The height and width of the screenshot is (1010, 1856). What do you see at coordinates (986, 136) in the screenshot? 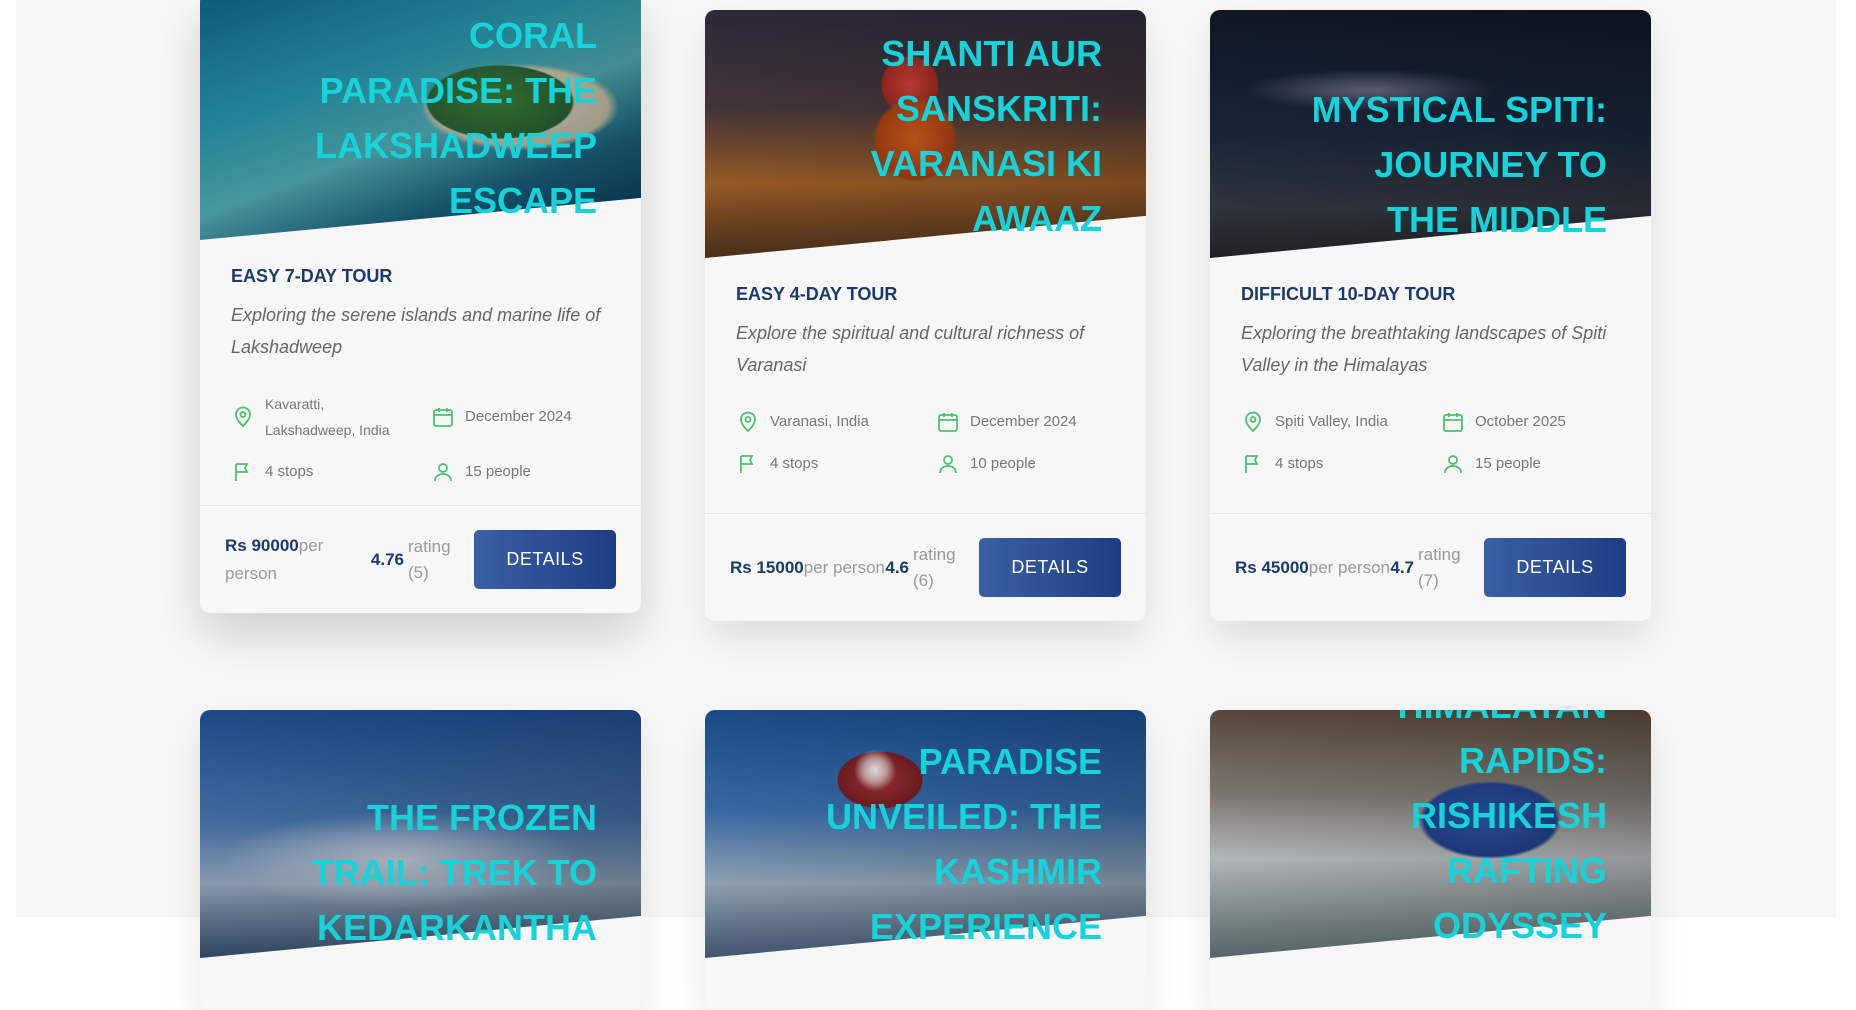
I see `card-title: Shanti Aur Sanskriti: Varanasi Ki Awaaz` at bounding box center [986, 136].